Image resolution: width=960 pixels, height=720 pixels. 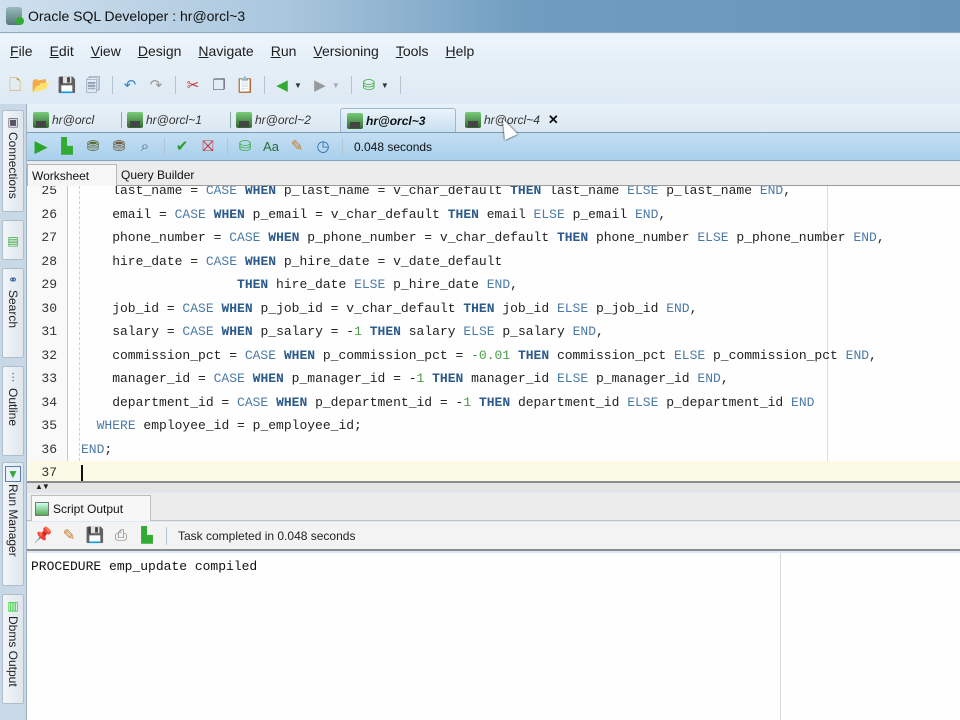 What do you see at coordinates (13, 474) in the screenshot?
I see `run-manager-icon: ▼` at bounding box center [13, 474].